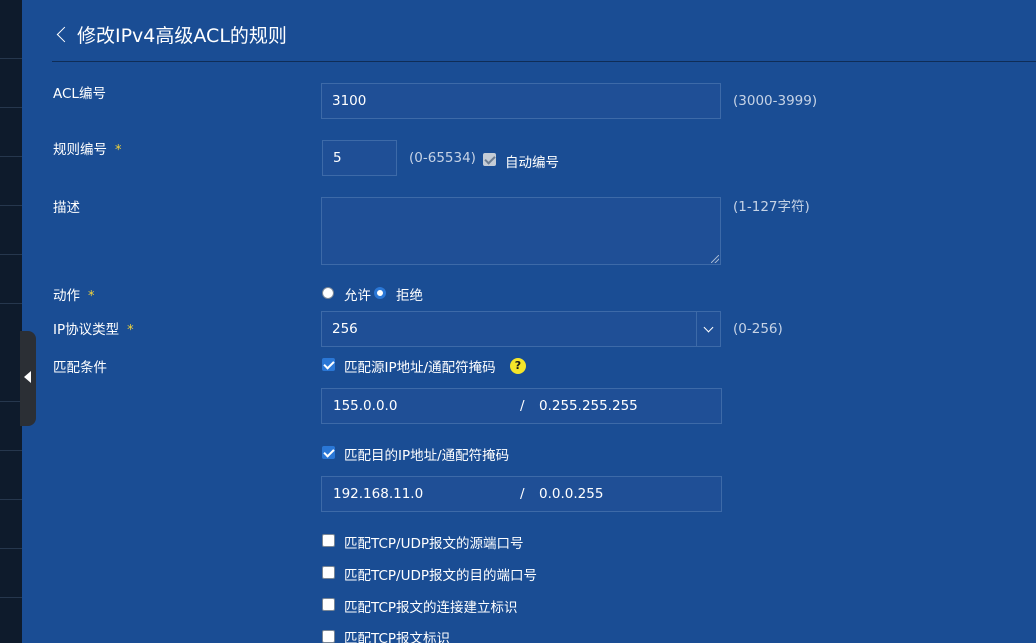 This screenshot has height=643, width=1036. Describe the element at coordinates (64, 34) in the screenshot. I see `chevron-left-icon` at that location.